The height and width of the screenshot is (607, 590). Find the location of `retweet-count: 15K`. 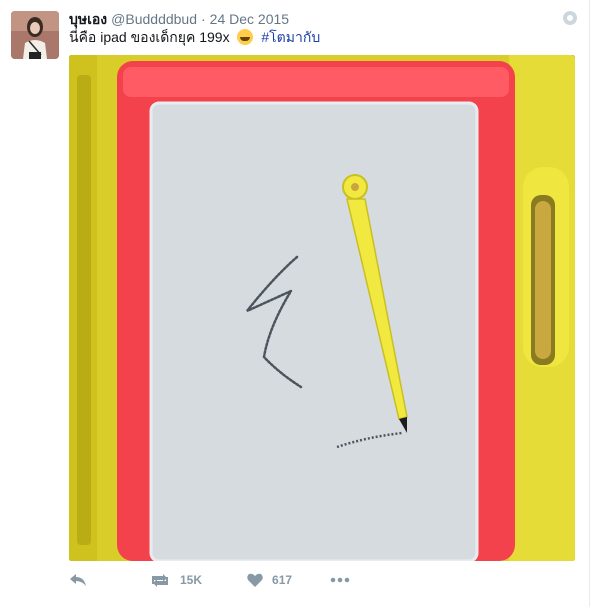

retweet-count: 15K is located at coordinates (191, 580).